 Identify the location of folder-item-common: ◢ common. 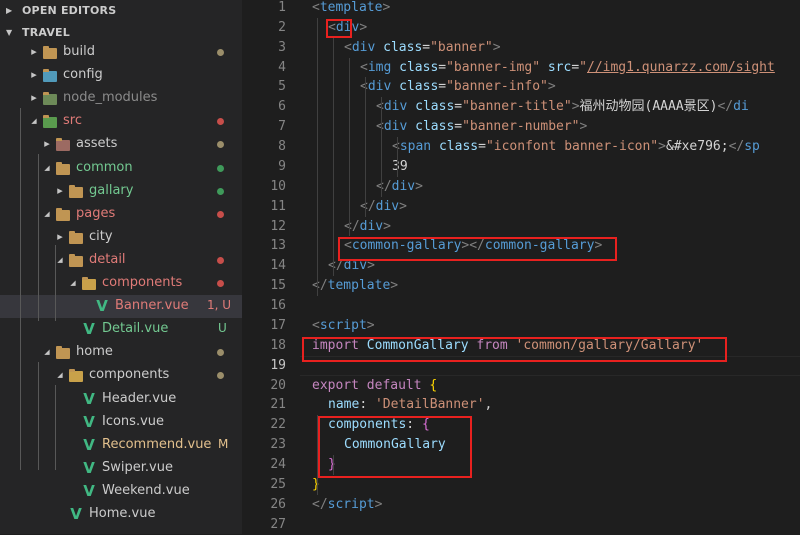
(121, 168).